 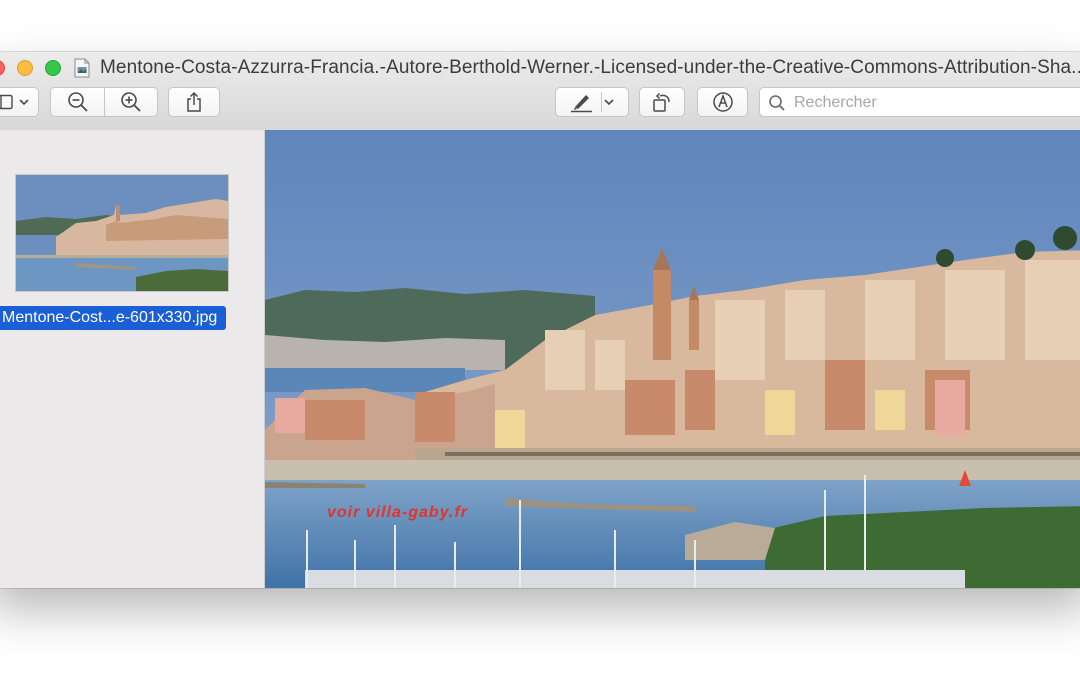 I want to click on sidebar-toggle-button, so click(x=19, y=102).